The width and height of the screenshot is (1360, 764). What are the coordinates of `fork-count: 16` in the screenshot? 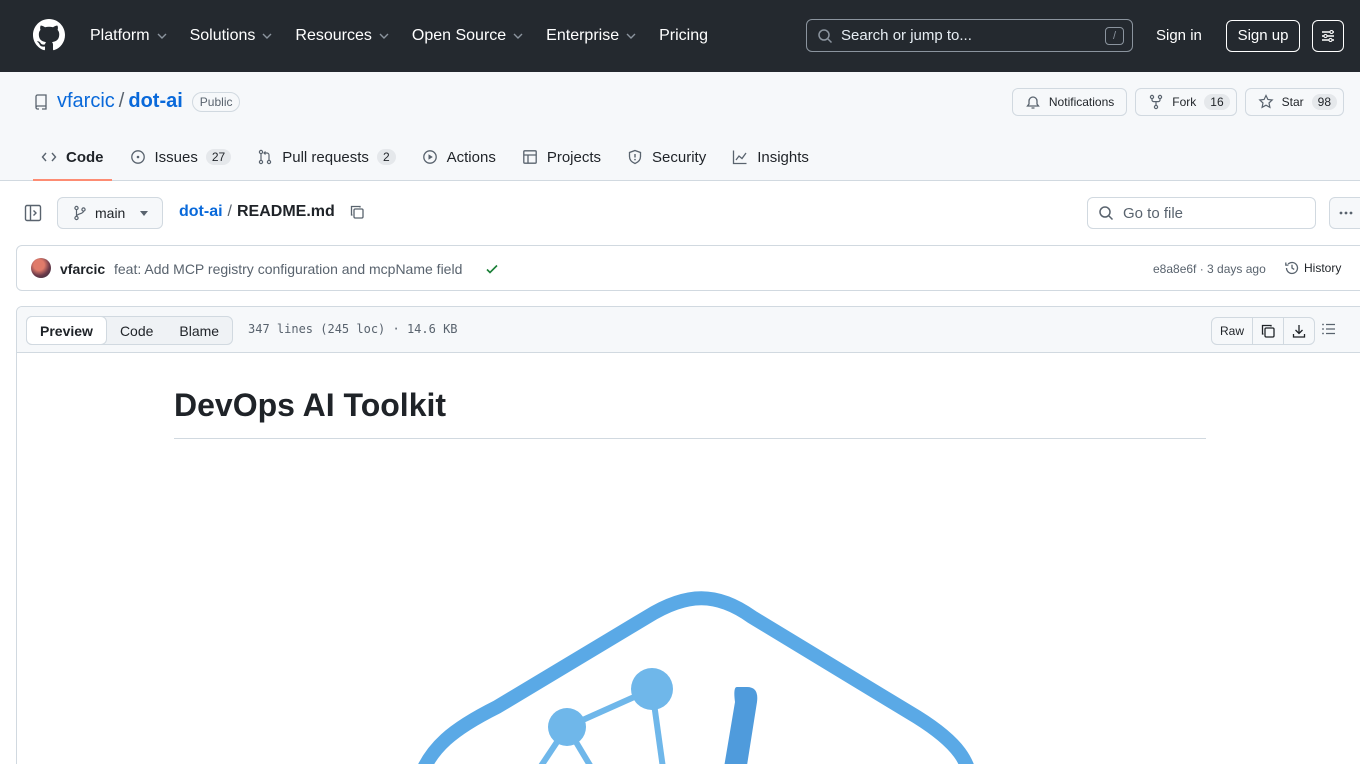 It's located at (1217, 102).